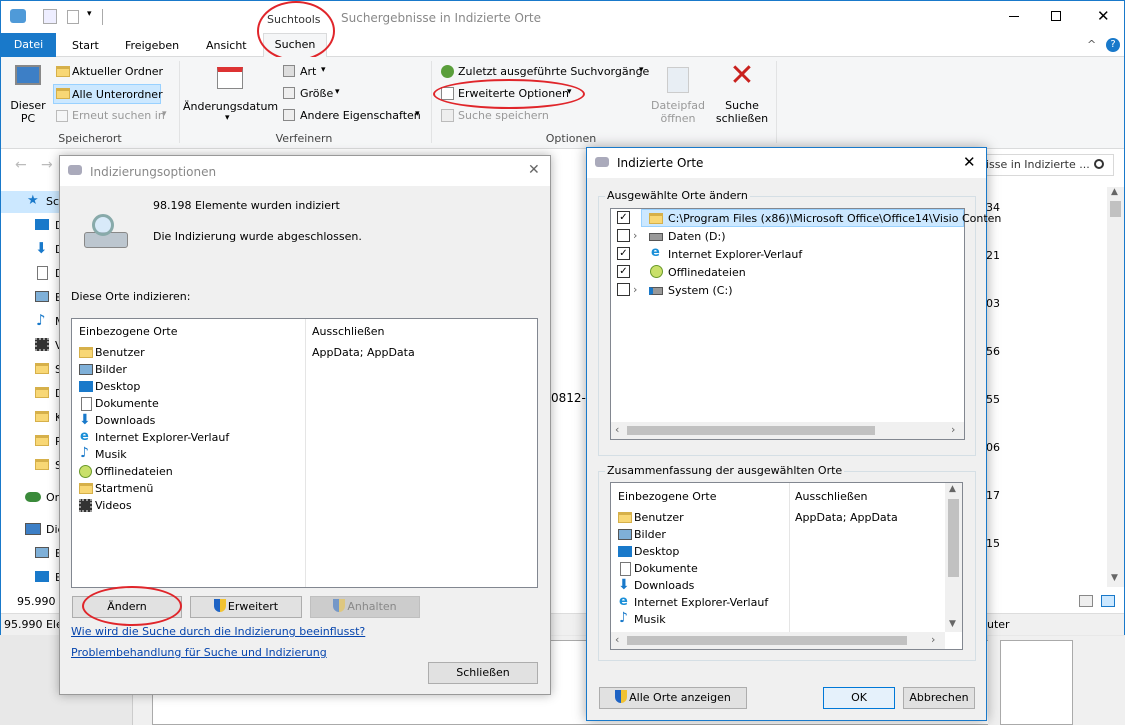  I want to click on results-scrollbar: ▲ ▼, so click(1115, 387).